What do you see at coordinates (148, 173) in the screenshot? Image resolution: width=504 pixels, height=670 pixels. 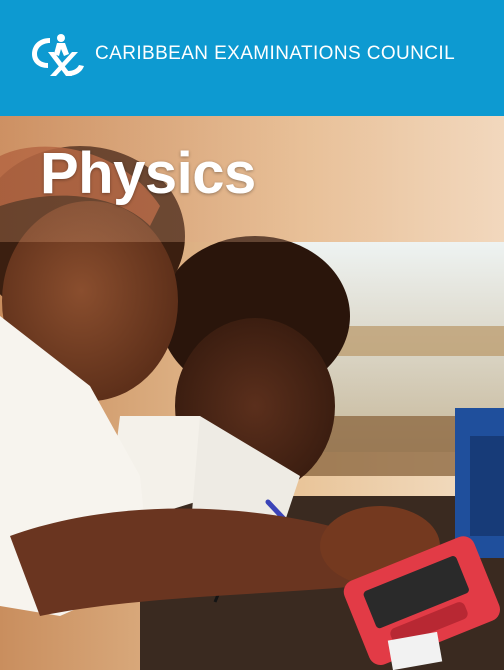 I see `page-title: Physics` at bounding box center [148, 173].